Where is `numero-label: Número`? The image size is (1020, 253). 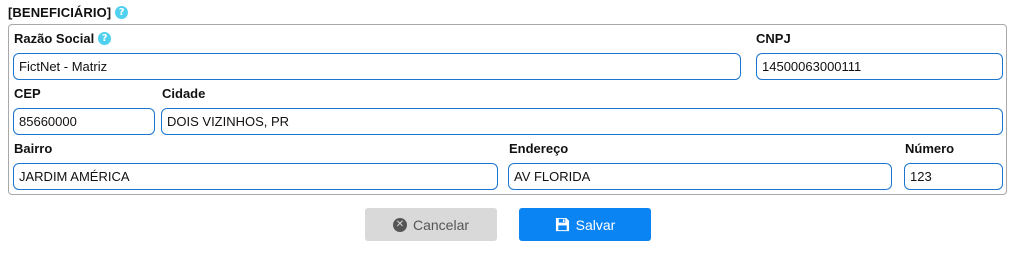
numero-label: Número is located at coordinates (929, 148).